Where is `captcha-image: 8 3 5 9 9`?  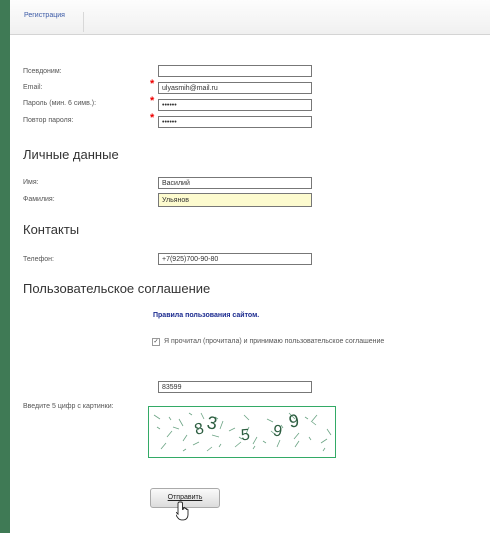
captcha-image: 8 3 5 9 9 is located at coordinates (242, 432).